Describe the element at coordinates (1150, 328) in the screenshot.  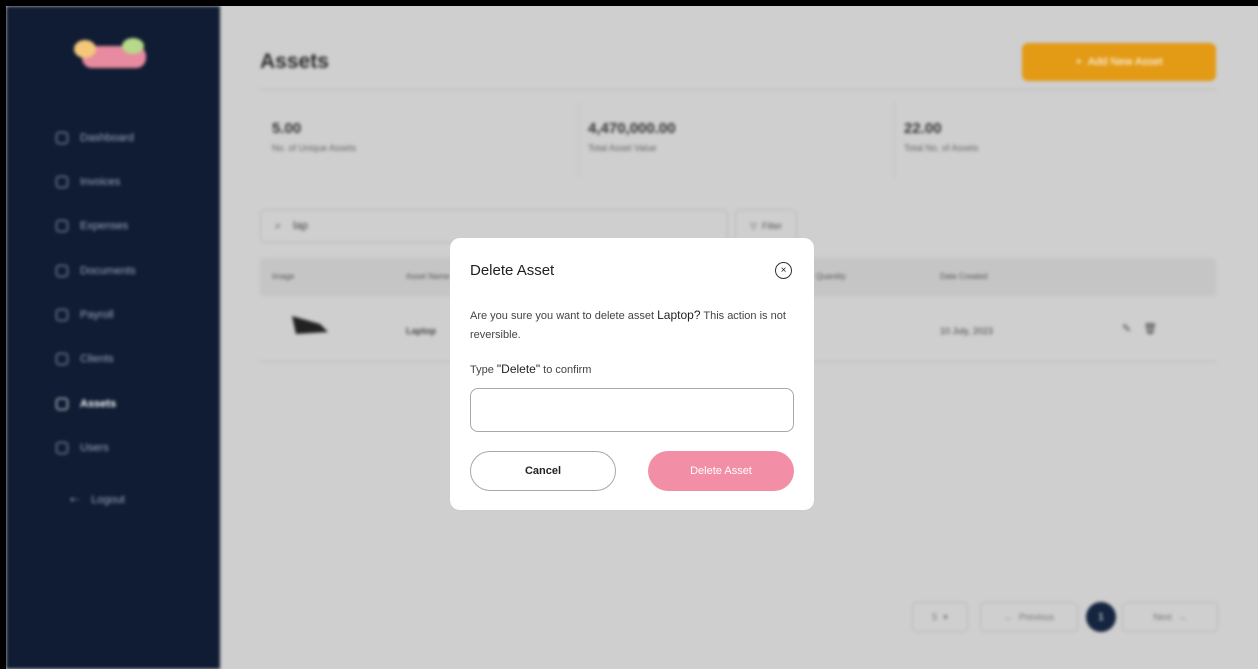
I see `trash-icon: 🗑` at that location.